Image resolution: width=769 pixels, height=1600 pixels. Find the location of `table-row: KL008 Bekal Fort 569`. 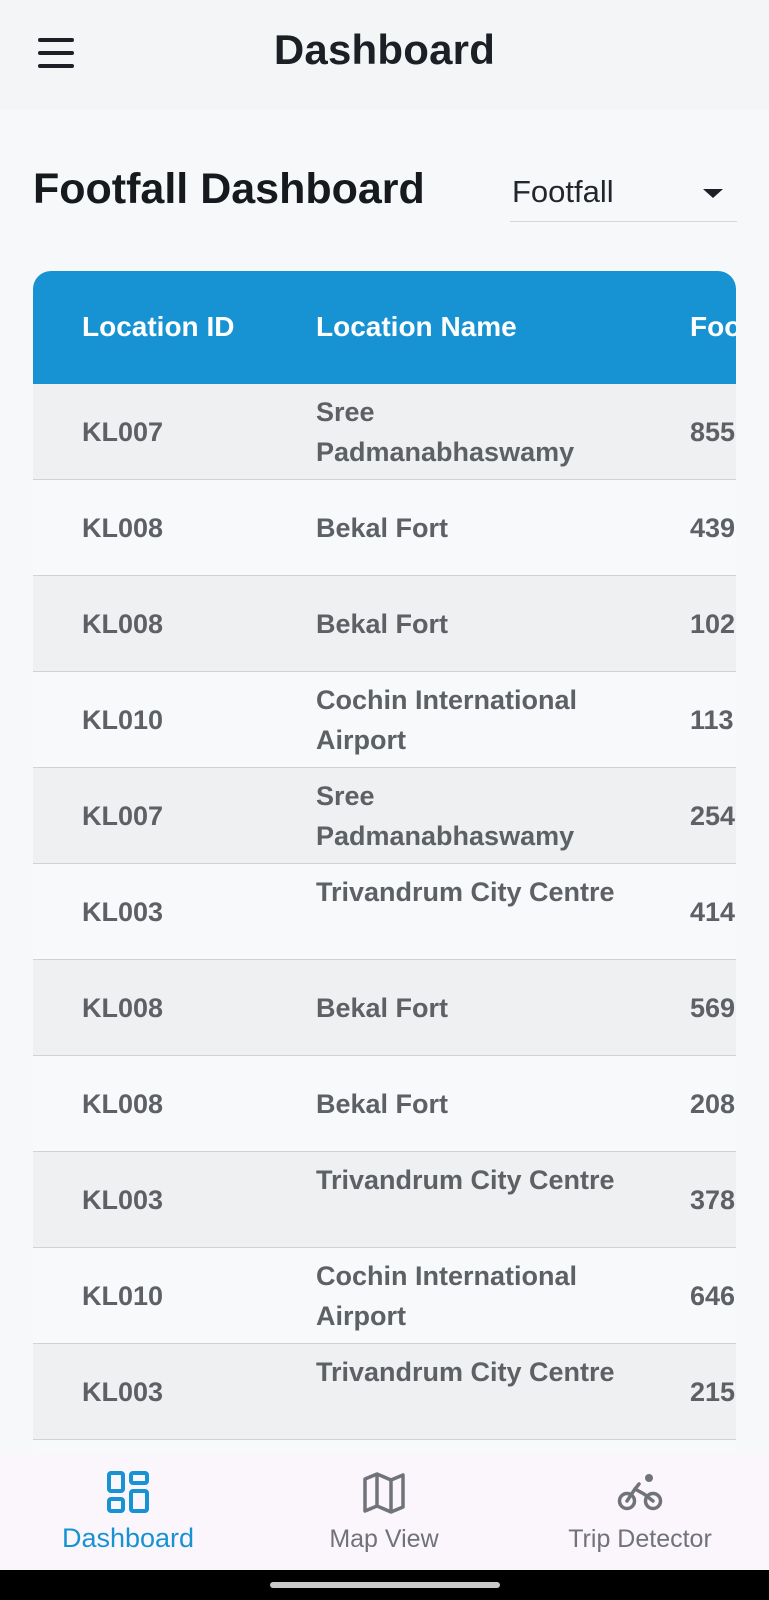

table-row: KL008 Bekal Fort 569 is located at coordinates (384, 1008).